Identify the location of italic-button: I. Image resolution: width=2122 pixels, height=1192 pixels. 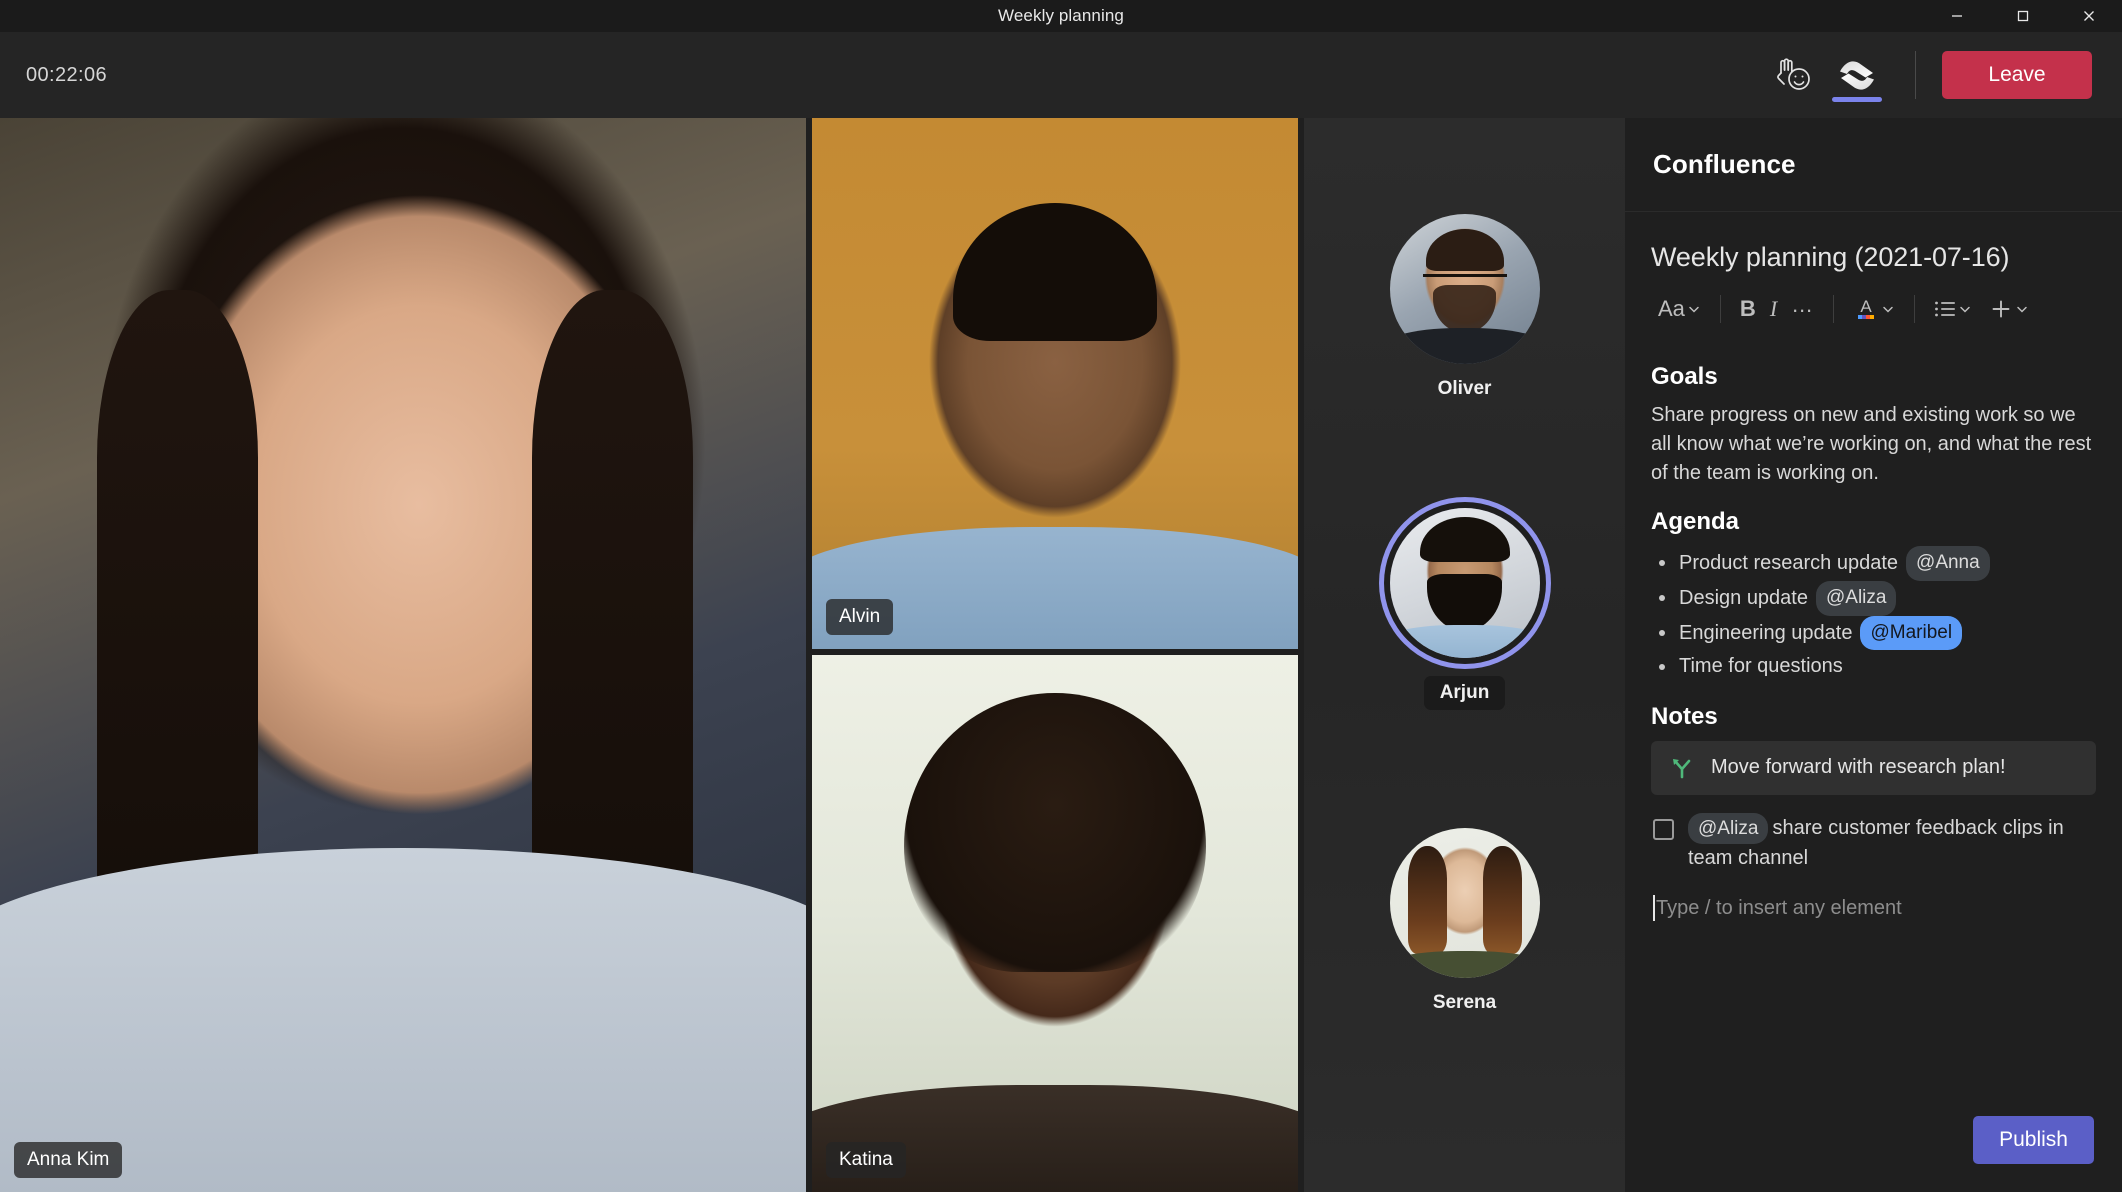
(1773, 309).